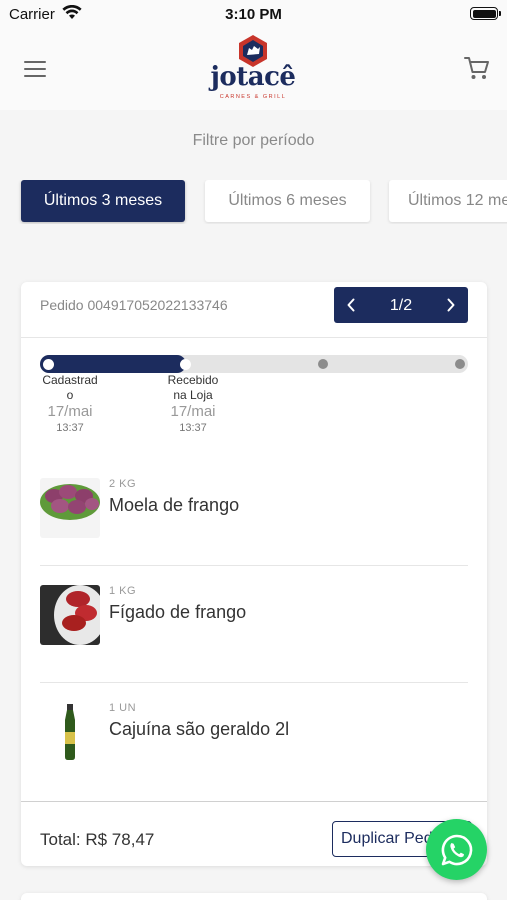  Describe the element at coordinates (178, 612) in the screenshot. I see `item-name: Fígado de frango` at that location.